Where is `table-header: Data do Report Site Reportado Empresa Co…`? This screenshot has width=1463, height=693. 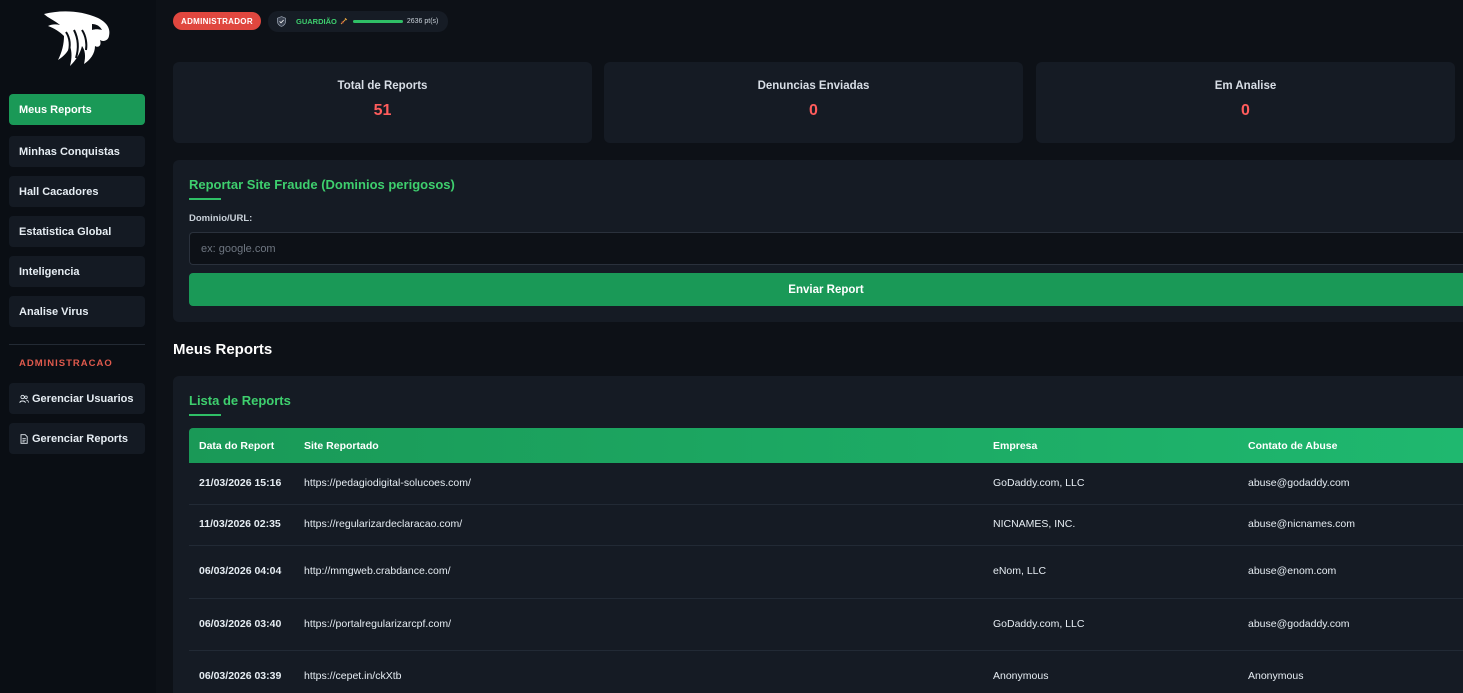
table-header: Data do Report Site Reportado Empresa Co… is located at coordinates (826, 445).